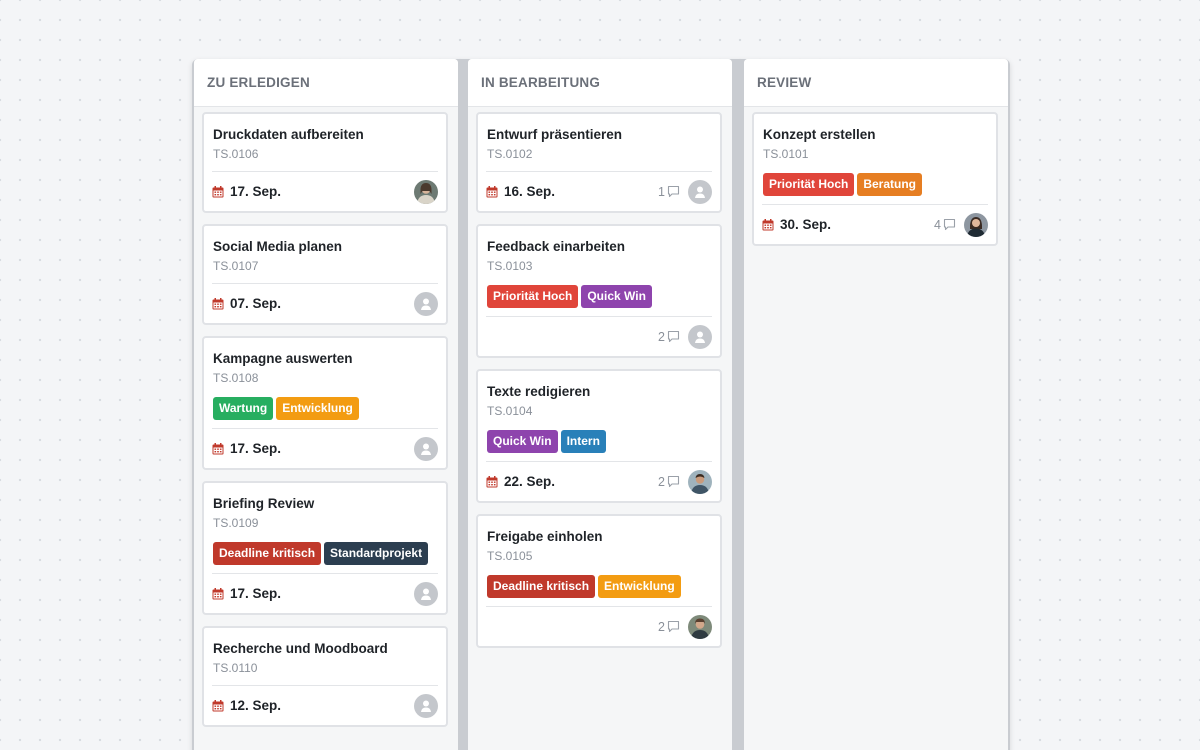 This screenshot has height=750, width=1200. What do you see at coordinates (510, 411) in the screenshot?
I see `card-id: TS.0104` at bounding box center [510, 411].